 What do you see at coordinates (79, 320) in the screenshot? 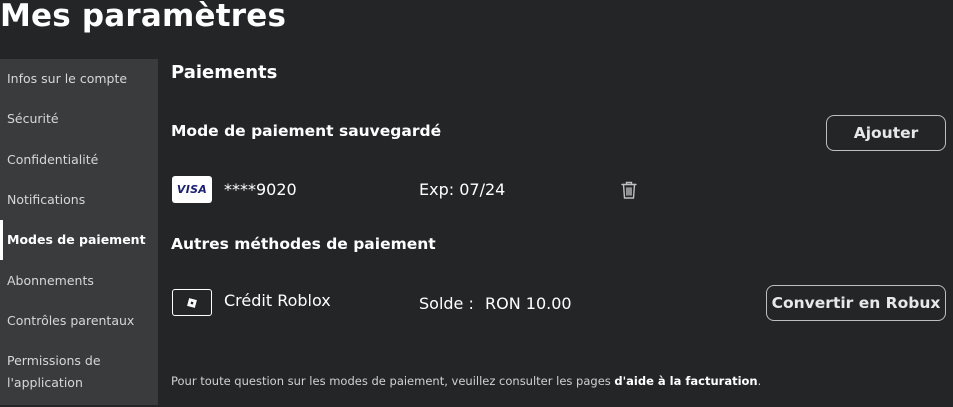
I see `sidebar-item-parental-controls: Contrôles parentaux` at bounding box center [79, 320].